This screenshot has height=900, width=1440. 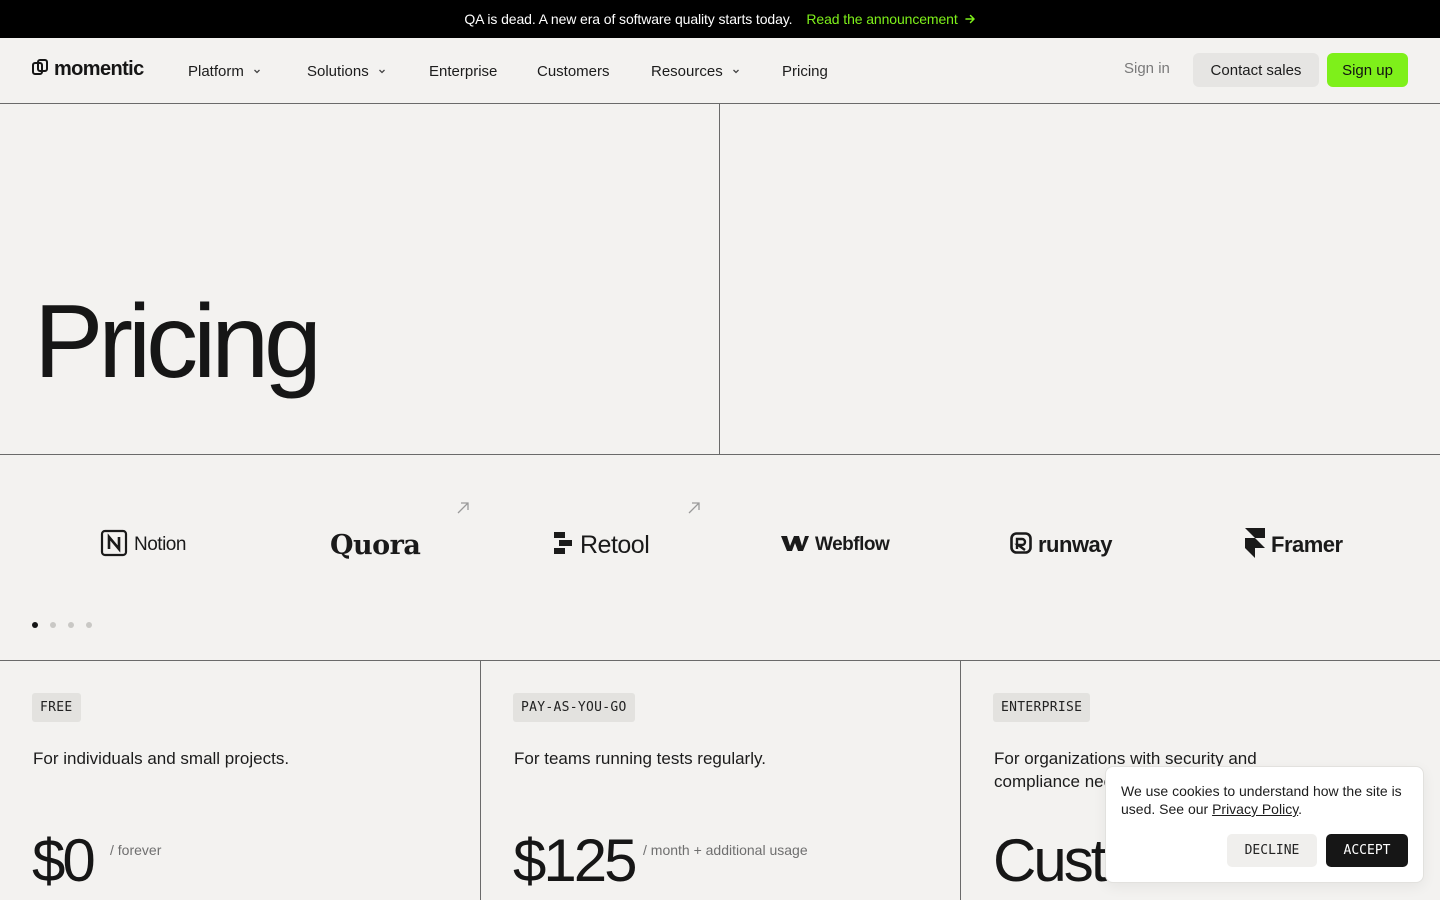 I want to click on logo-text: momentic, so click(x=99, y=69).